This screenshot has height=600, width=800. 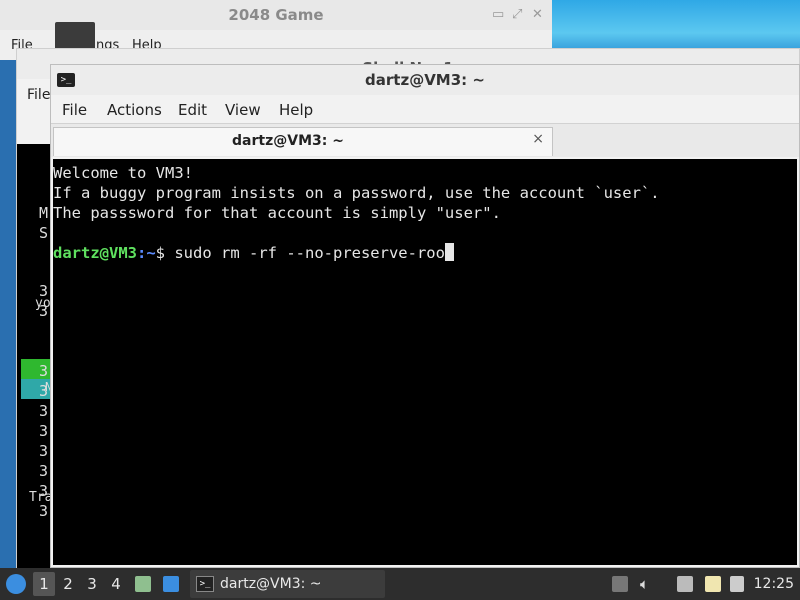 What do you see at coordinates (205, 584) in the screenshot?
I see `task-terminal-icon: >_` at bounding box center [205, 584].